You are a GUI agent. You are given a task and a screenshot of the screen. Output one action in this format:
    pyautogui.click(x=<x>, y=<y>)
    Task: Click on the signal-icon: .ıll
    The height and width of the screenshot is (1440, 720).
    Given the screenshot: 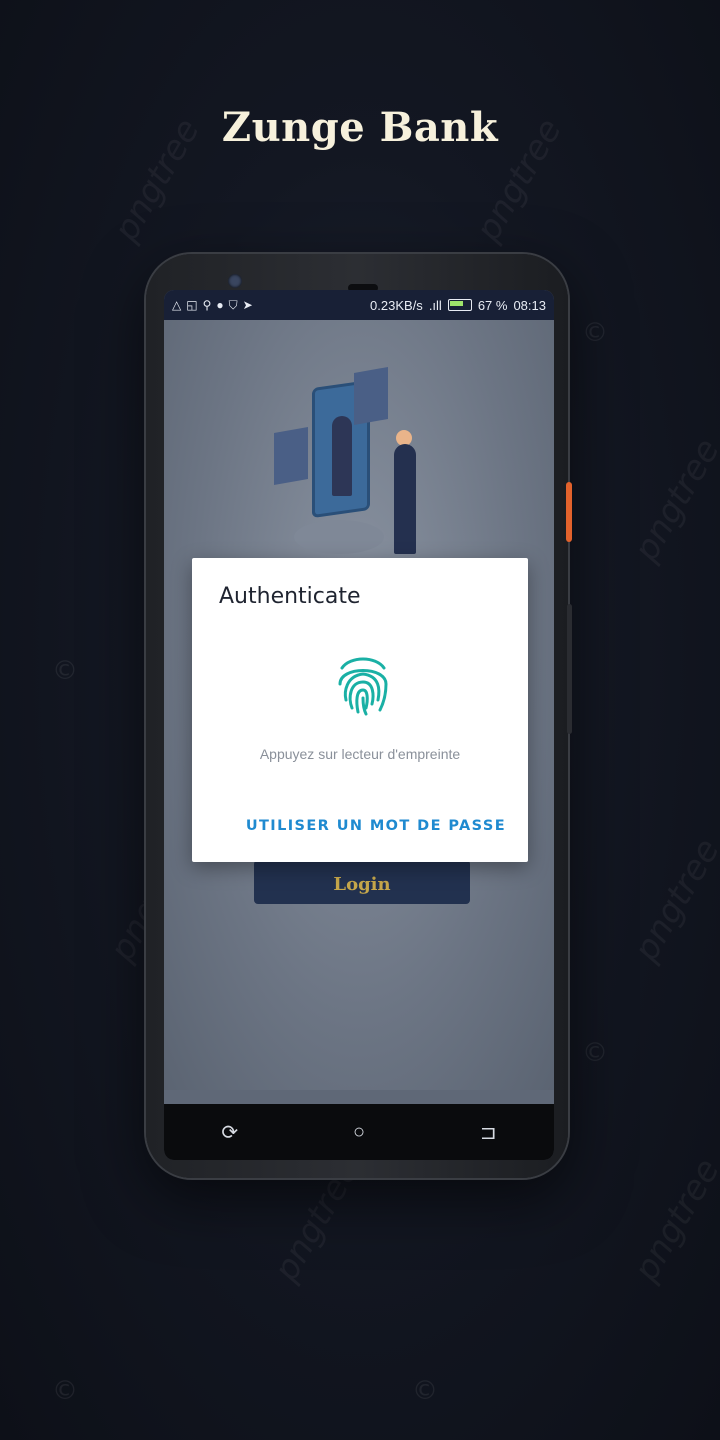 What is the action you would take?
    pyautogui.click(x=435, y=305)
    